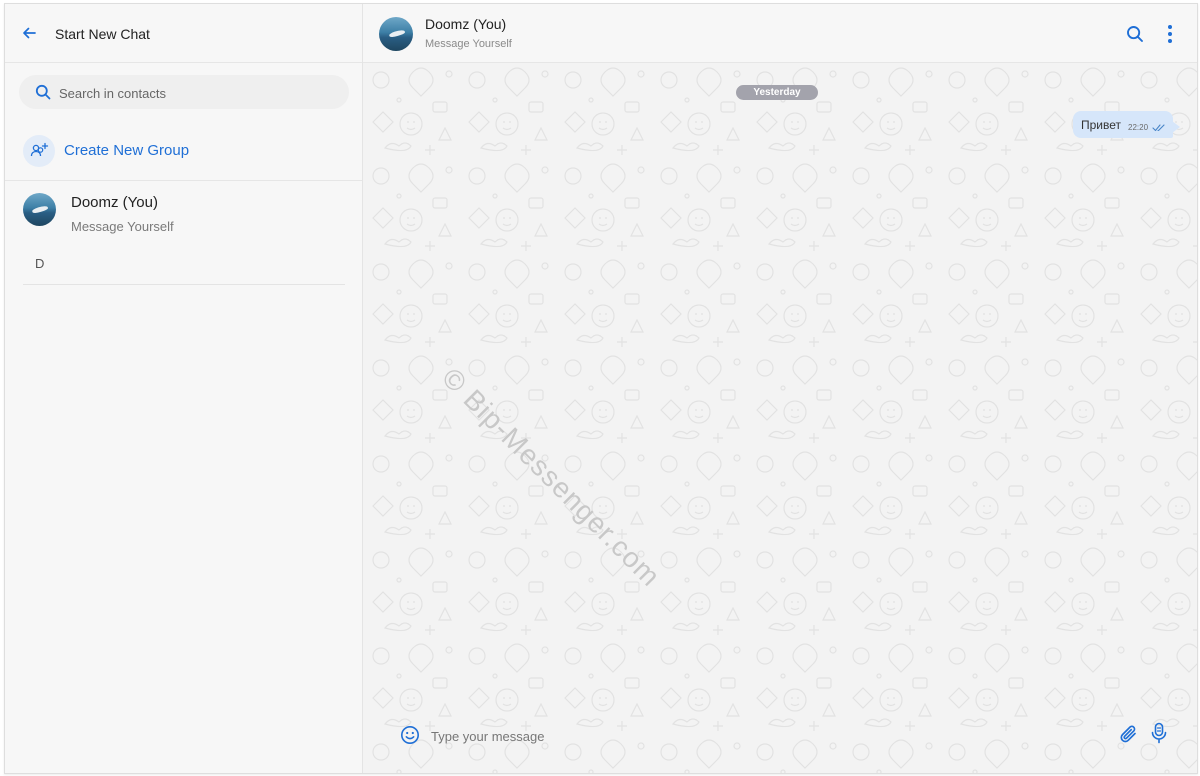  Describe the element at coordinates (29, 33) in the screenshot. I see `back-arrow-icon` at that location.